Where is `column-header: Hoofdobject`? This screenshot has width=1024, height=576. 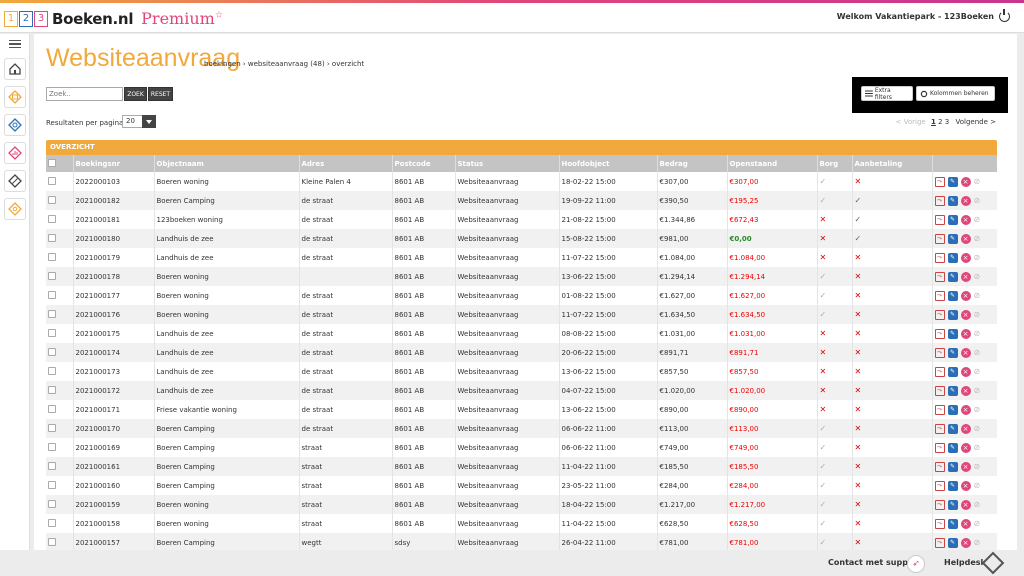 column-header: Hoofdobject is located at coordinates (608, 163).